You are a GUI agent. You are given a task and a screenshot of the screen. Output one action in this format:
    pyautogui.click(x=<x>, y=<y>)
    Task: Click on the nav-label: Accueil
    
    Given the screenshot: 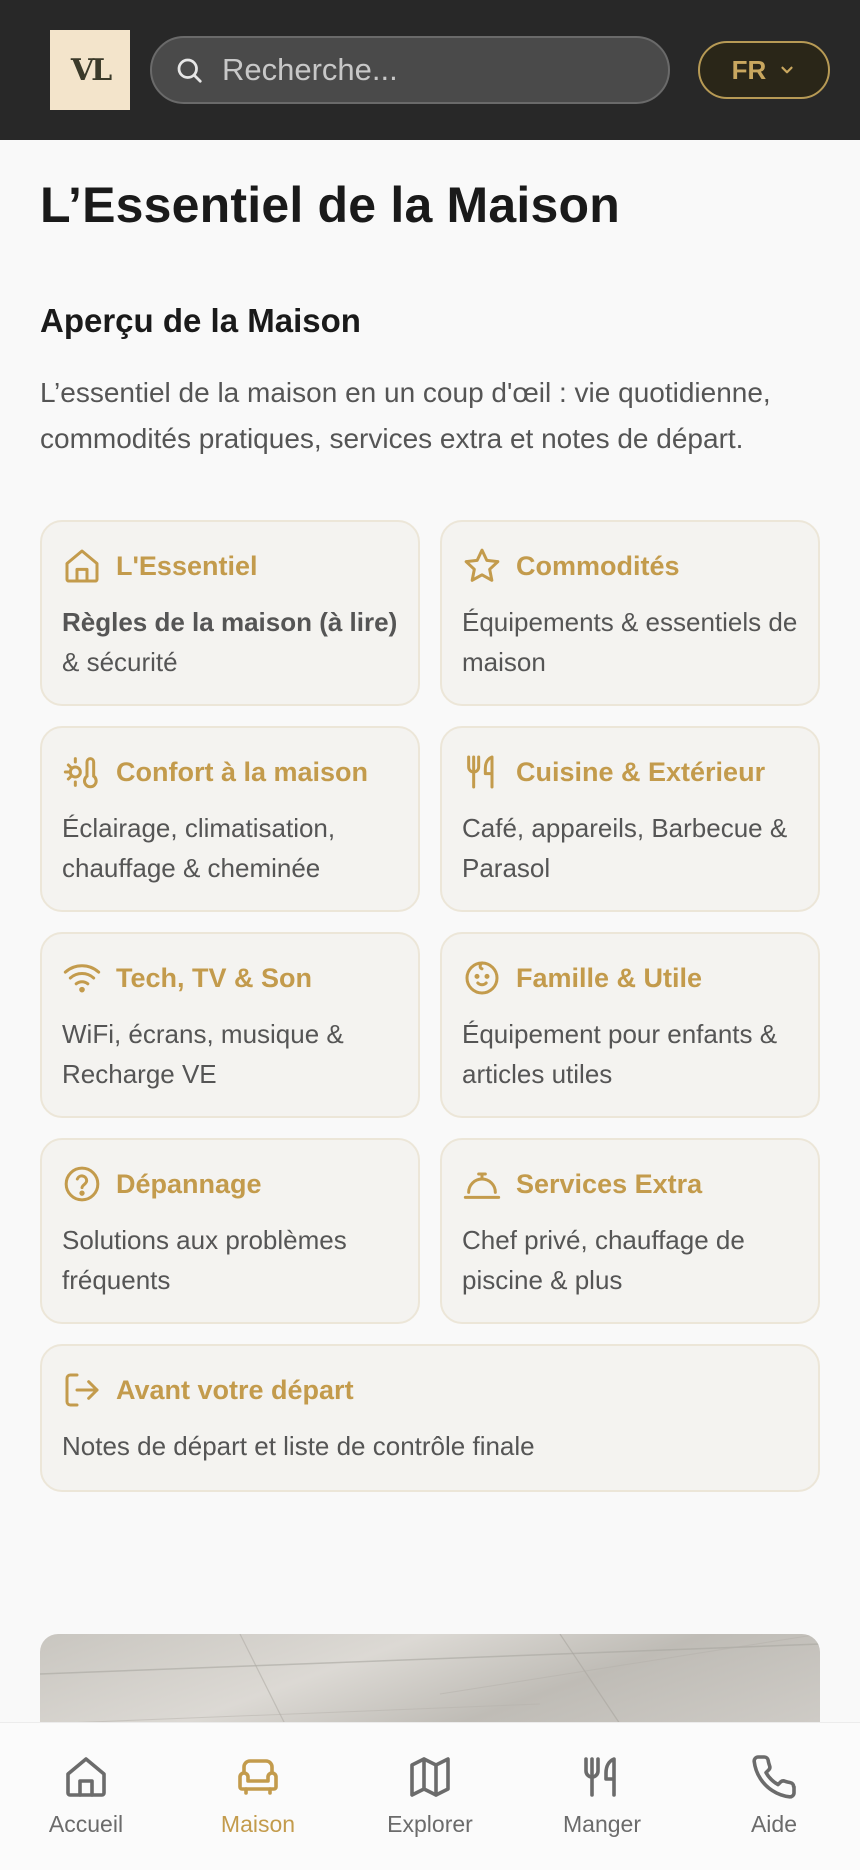 What is the action you would take?
    pyautogui.click(x=86, y=1824)
    